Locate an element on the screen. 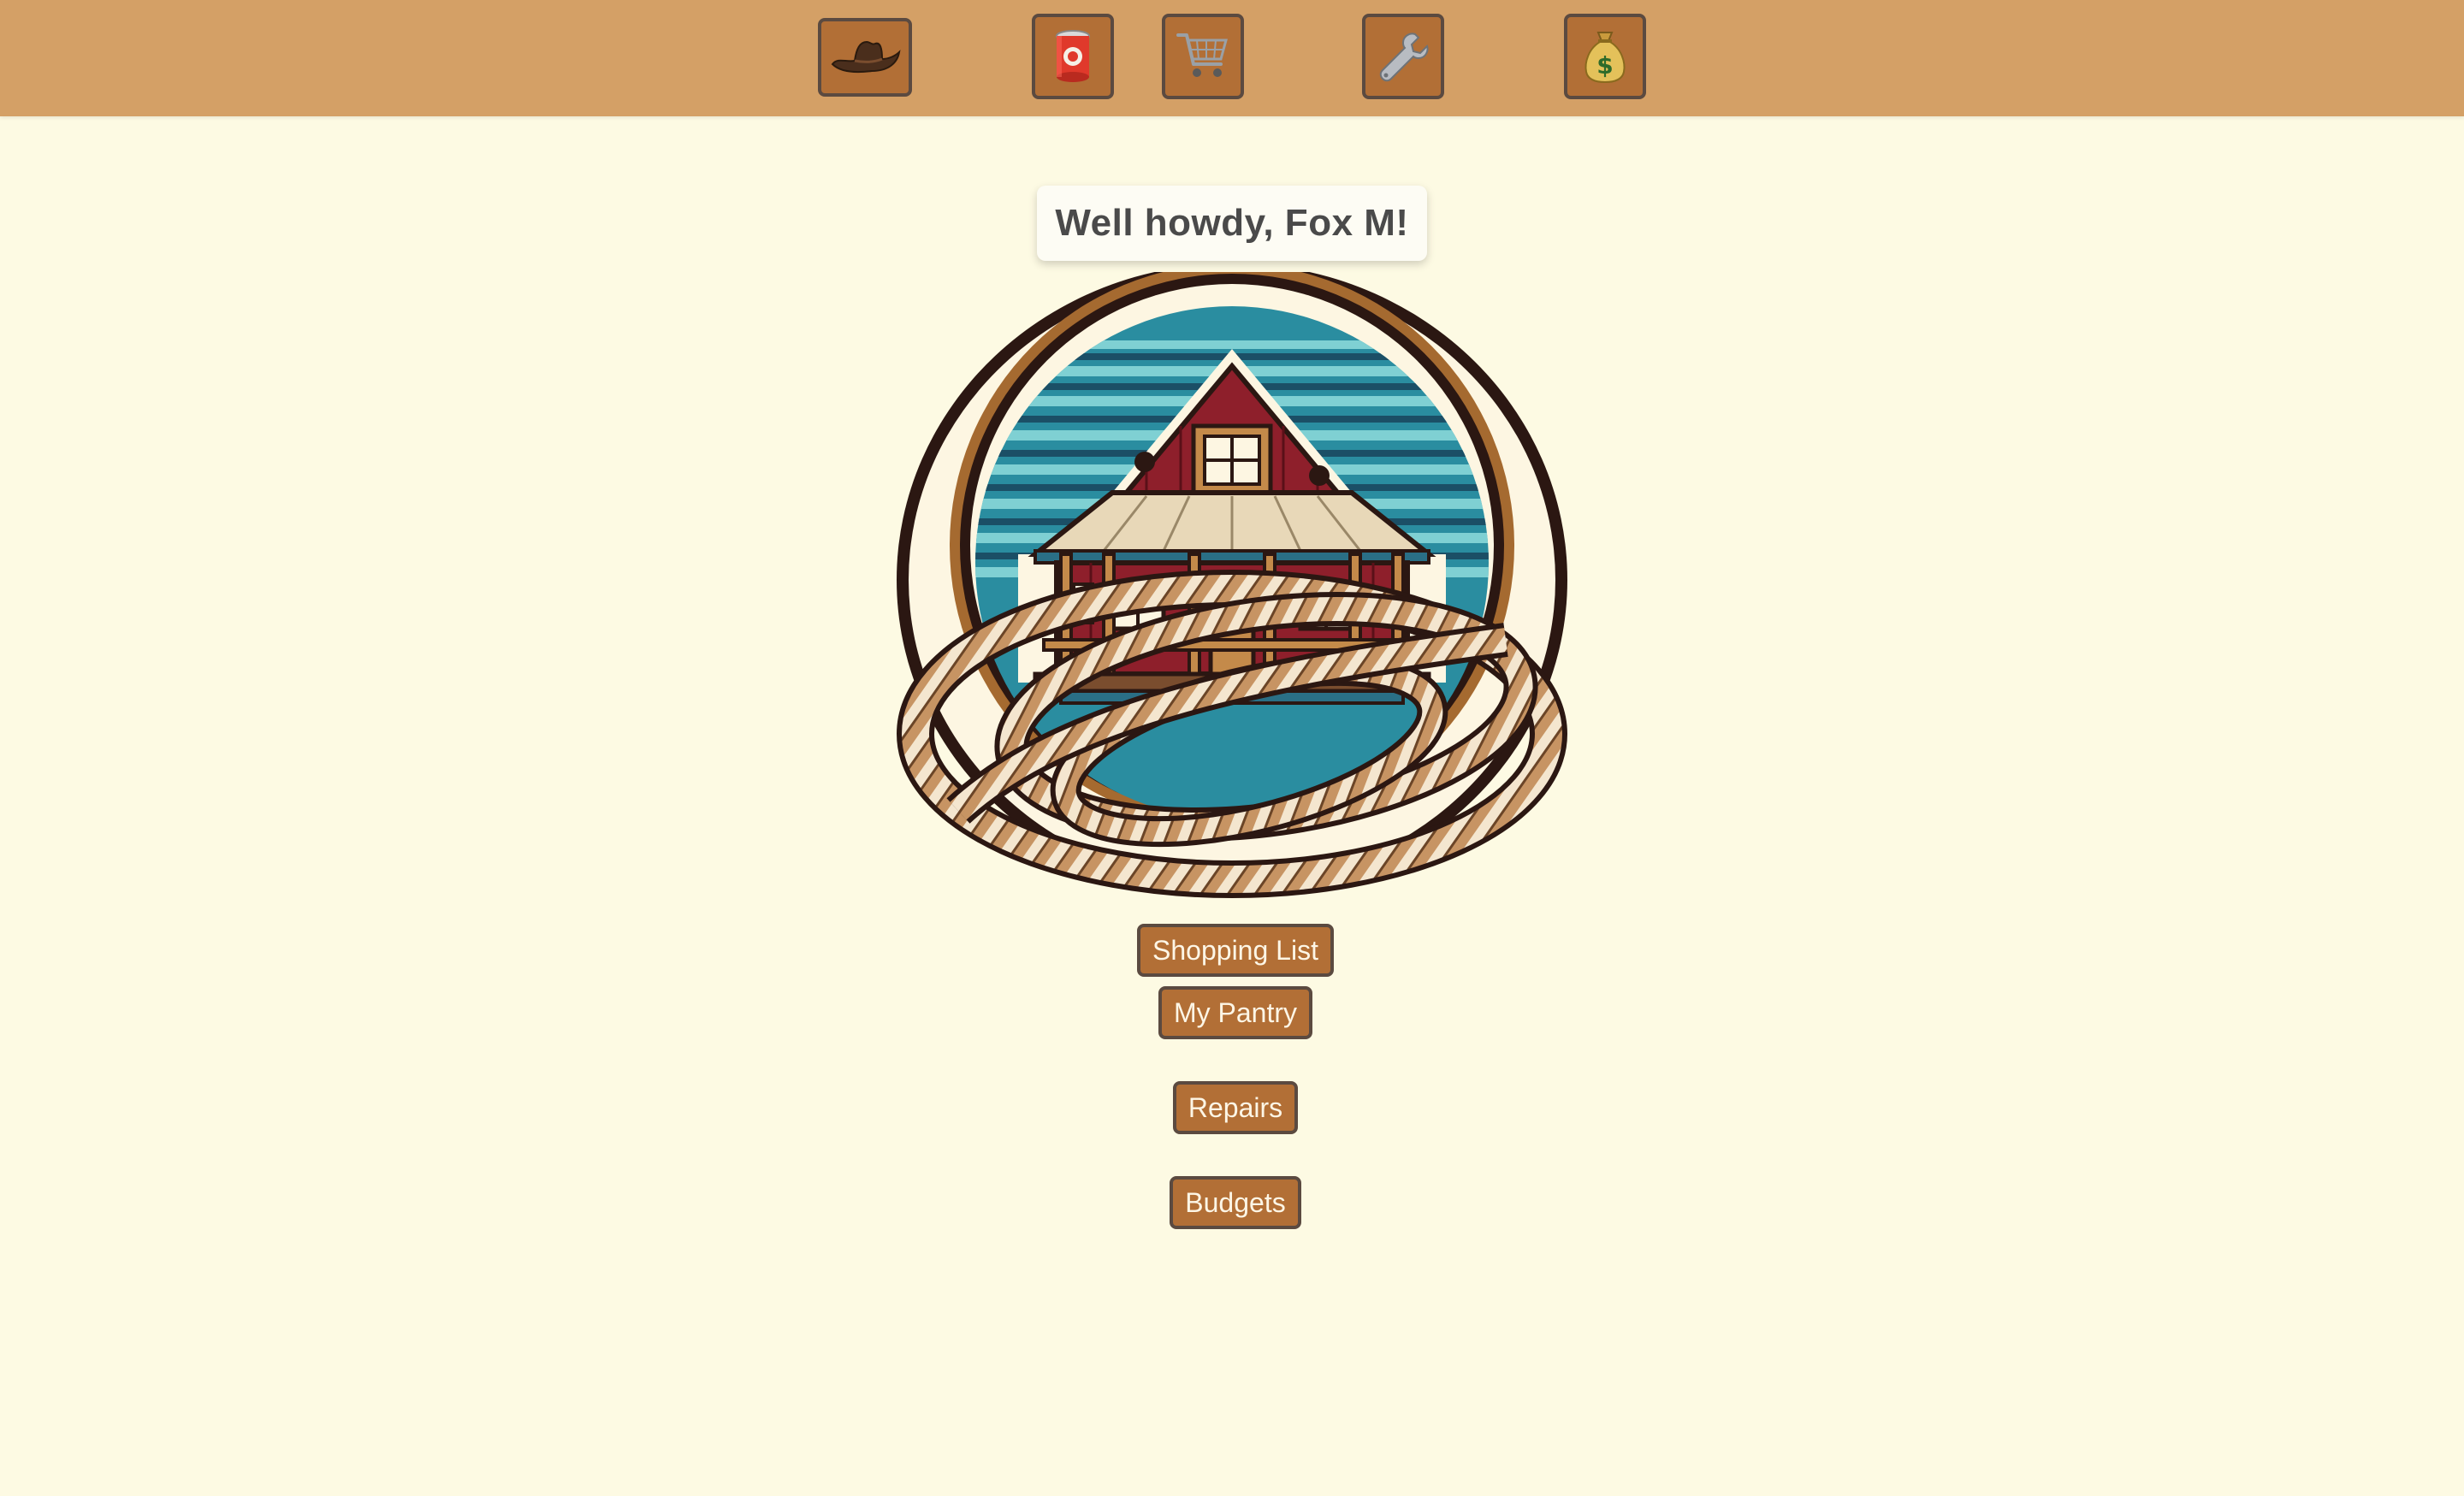 The width and height of the screenshot is (2464, 1496). budgets-button: Budgets is located at coordinates (1235, 1202).